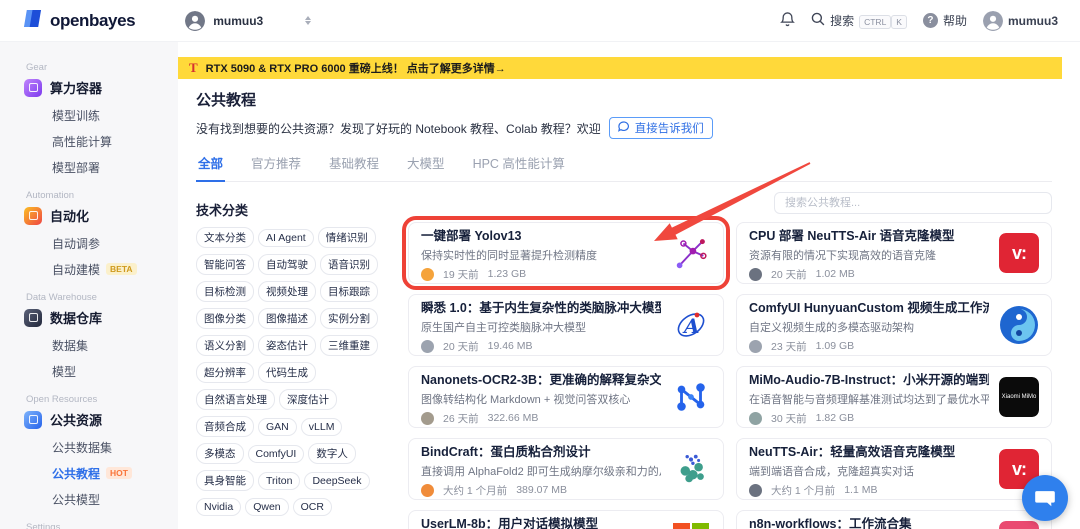 This screenshot has width=1080, height=529. What do you see at coordinates (337, 481) in the screenshot?
I see `filter-tag: DeepSeek` at bounding box center [337, 481].